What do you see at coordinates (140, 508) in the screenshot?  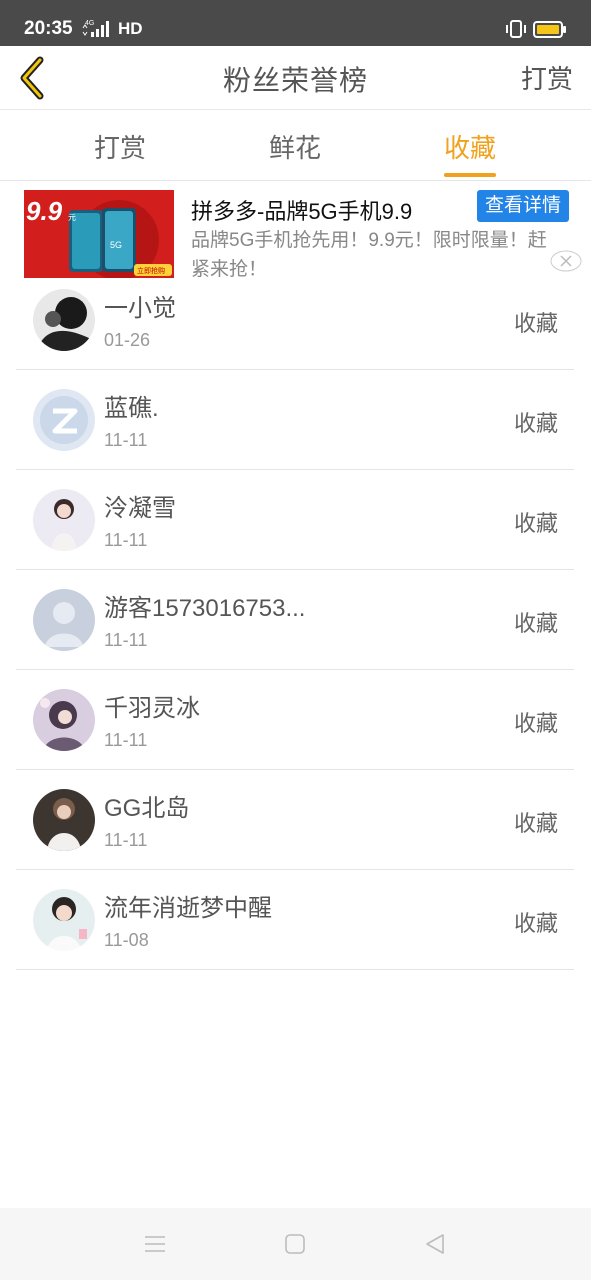 I see `user-name: 泠凝雪` at bounding box center [140, 508].